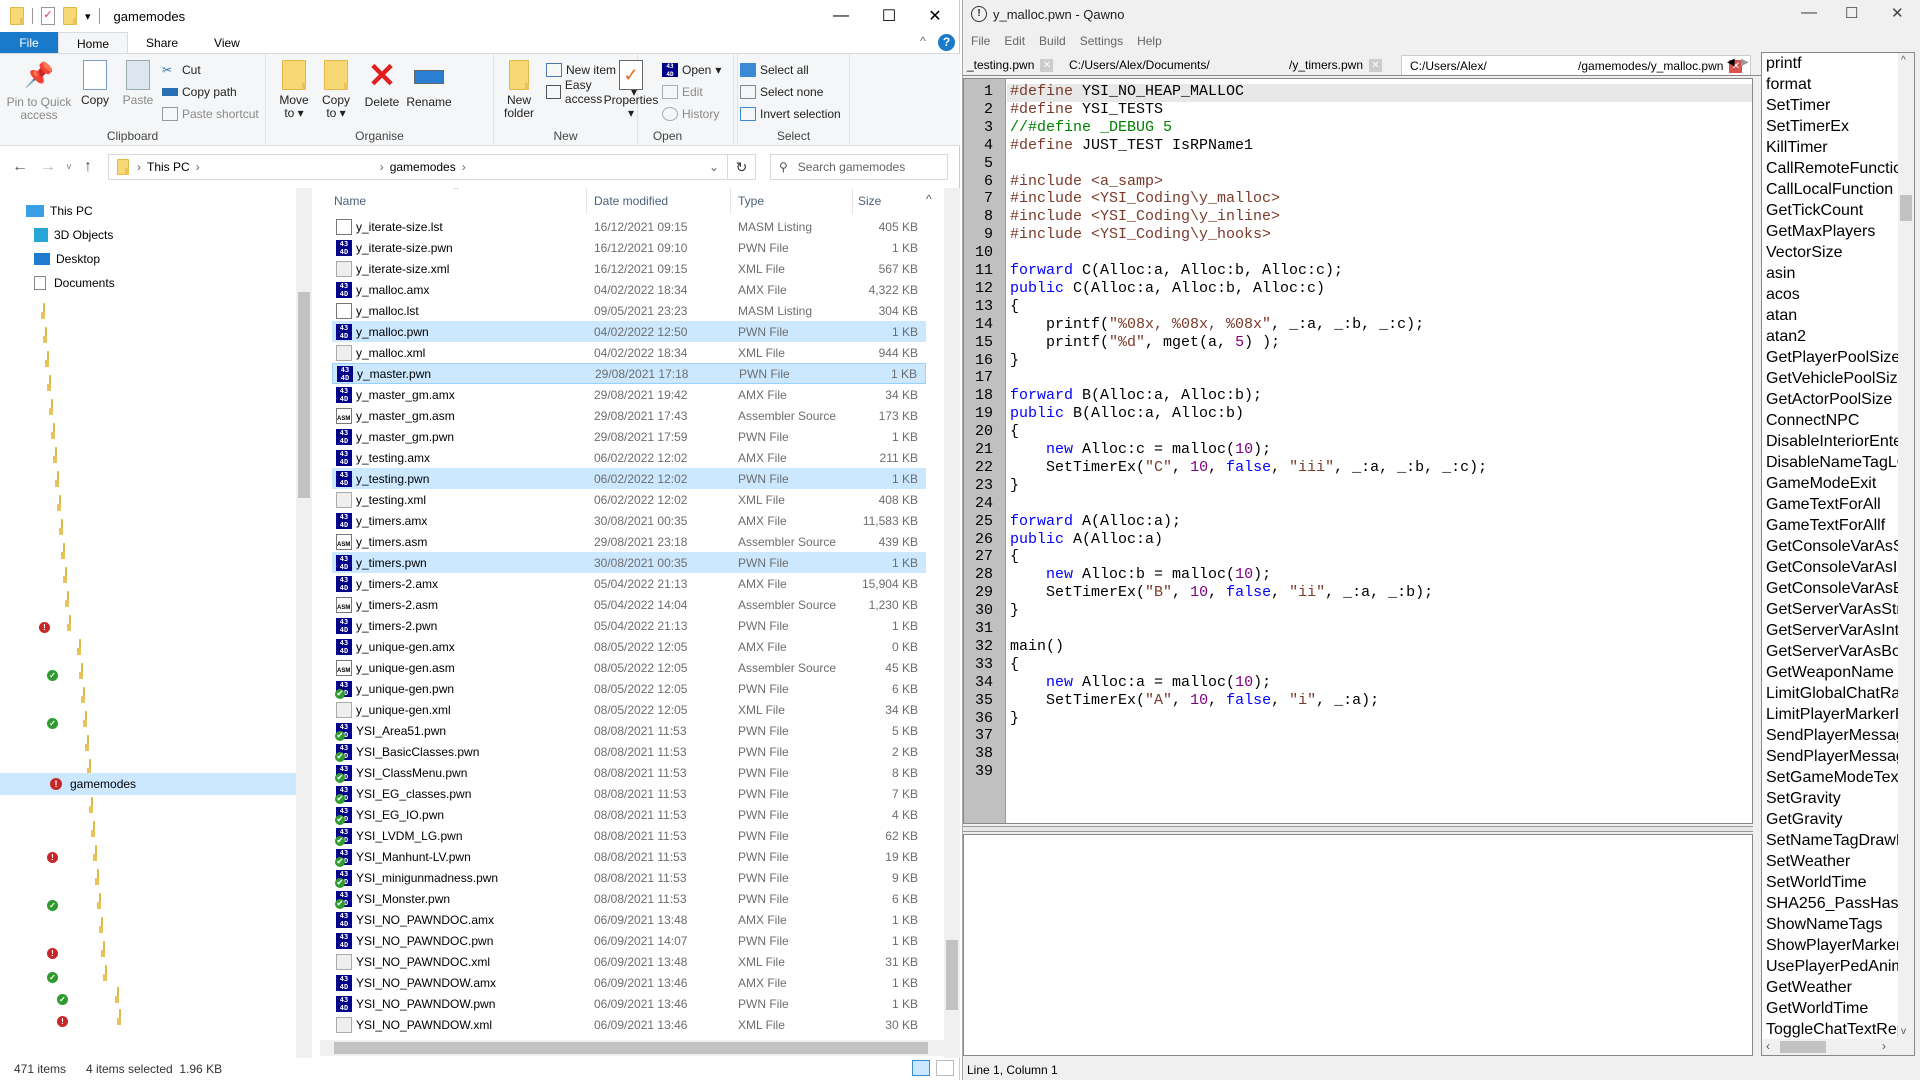  I want to click on code-line: #include <YSI_Coding\y_hooks>, so click(1140, 234).